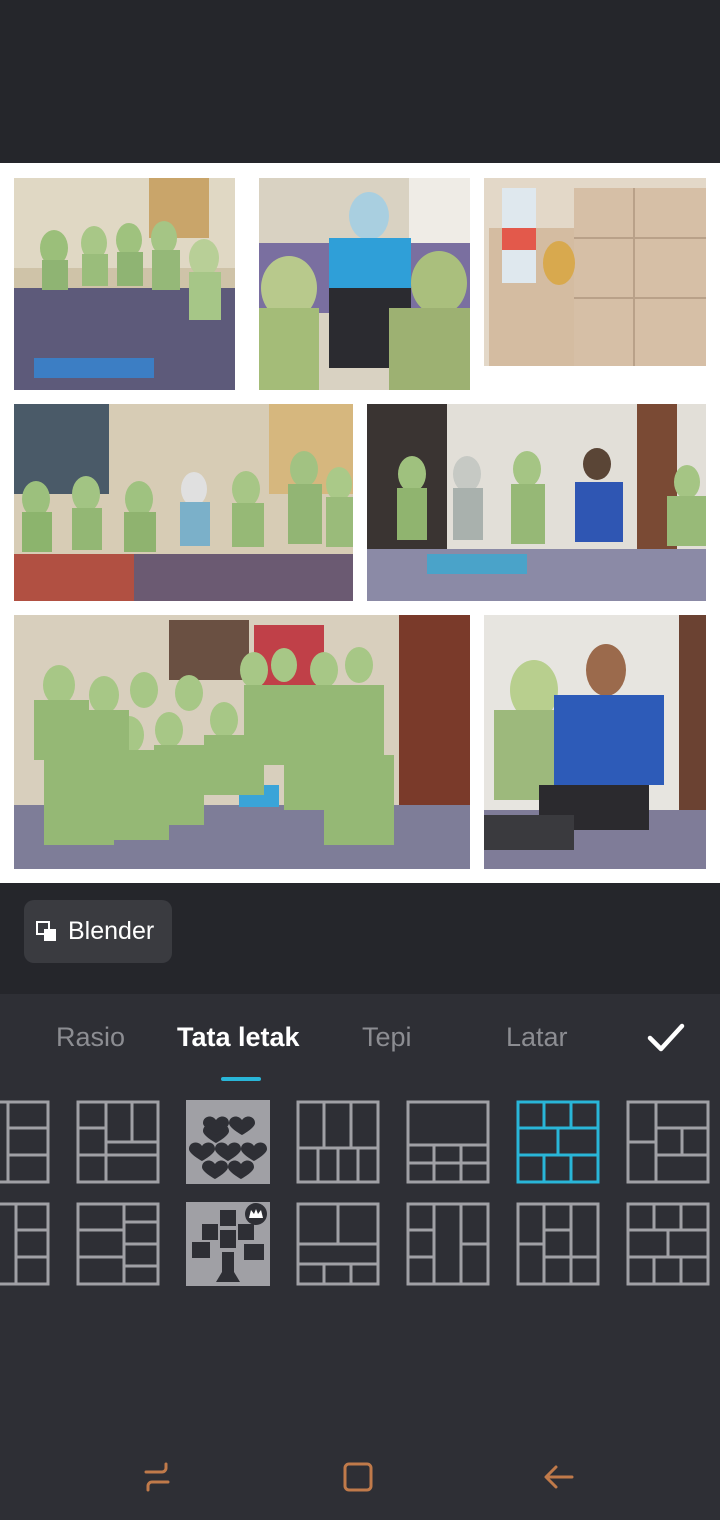  I want to click on layout-grid-2x3, so click(118, 1142).